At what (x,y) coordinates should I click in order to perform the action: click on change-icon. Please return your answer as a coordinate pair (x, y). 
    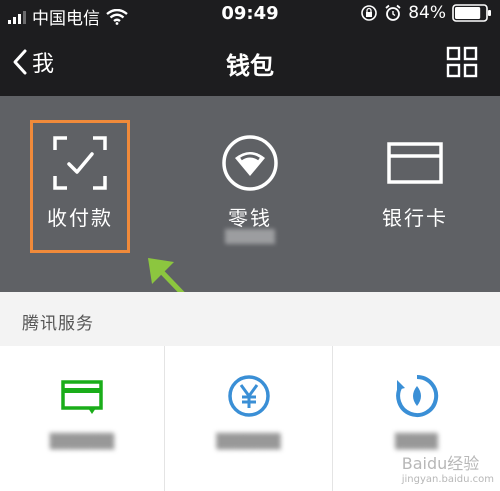
    Looking at the image, I should click on (250, 163).